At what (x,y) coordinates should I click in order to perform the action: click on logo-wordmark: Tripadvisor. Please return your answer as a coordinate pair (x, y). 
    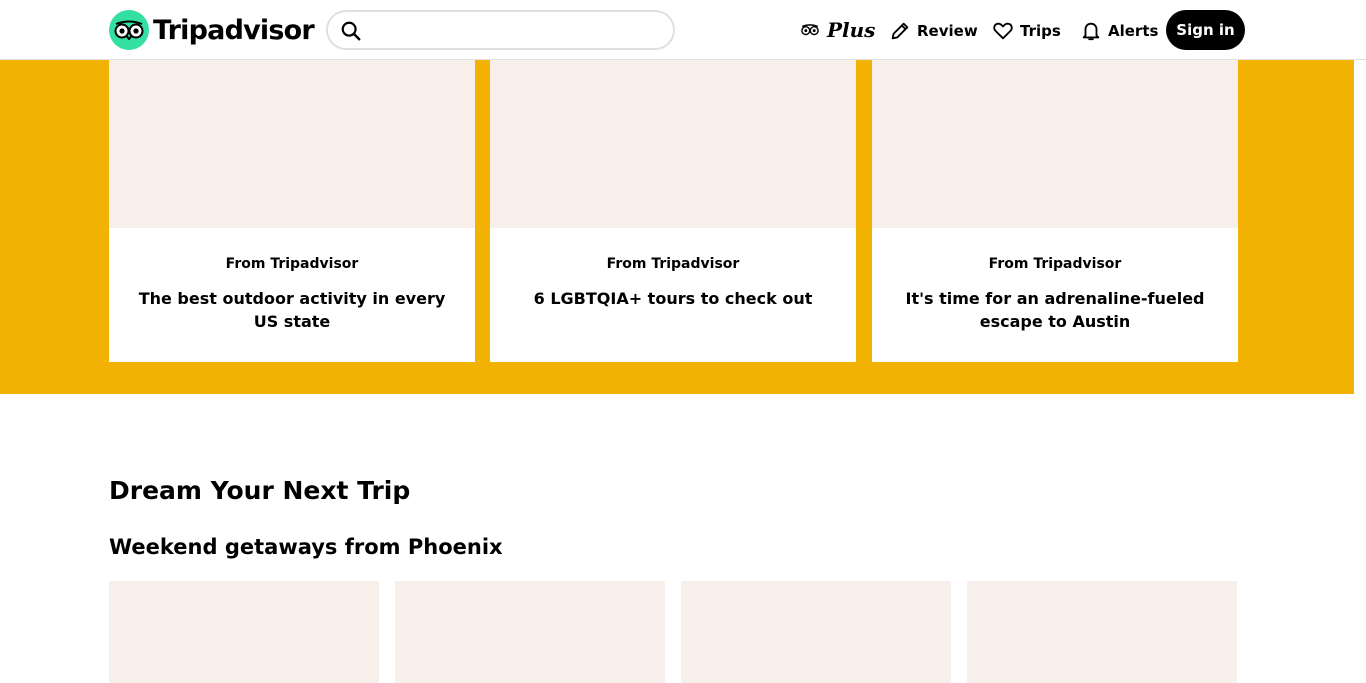
    Looking at the image, I should click on (234, 30).